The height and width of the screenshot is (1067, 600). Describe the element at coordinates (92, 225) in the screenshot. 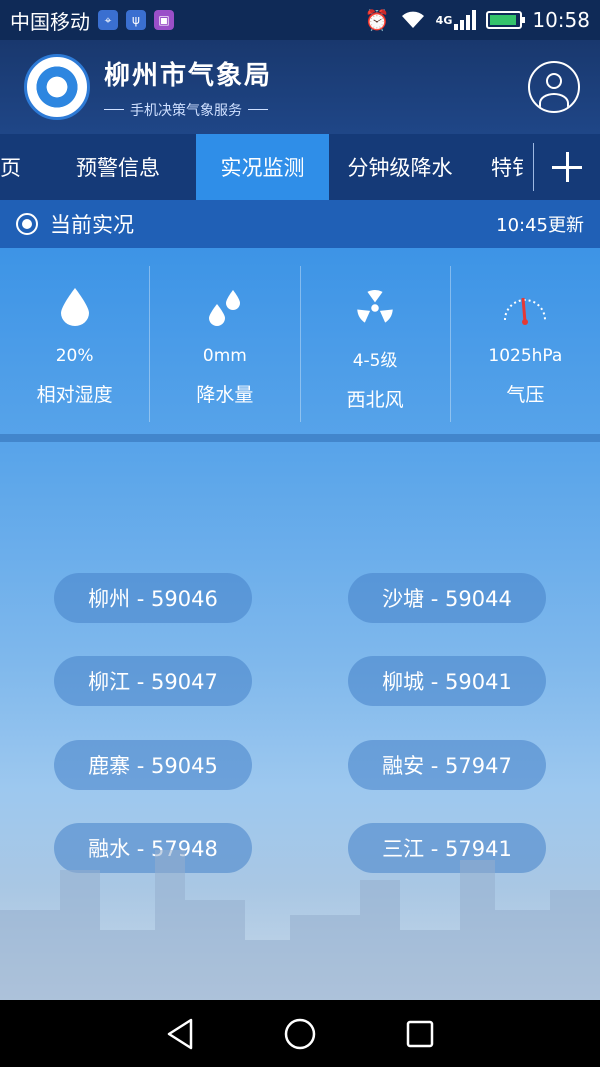

I see `section-title: 当前实况` at that location.